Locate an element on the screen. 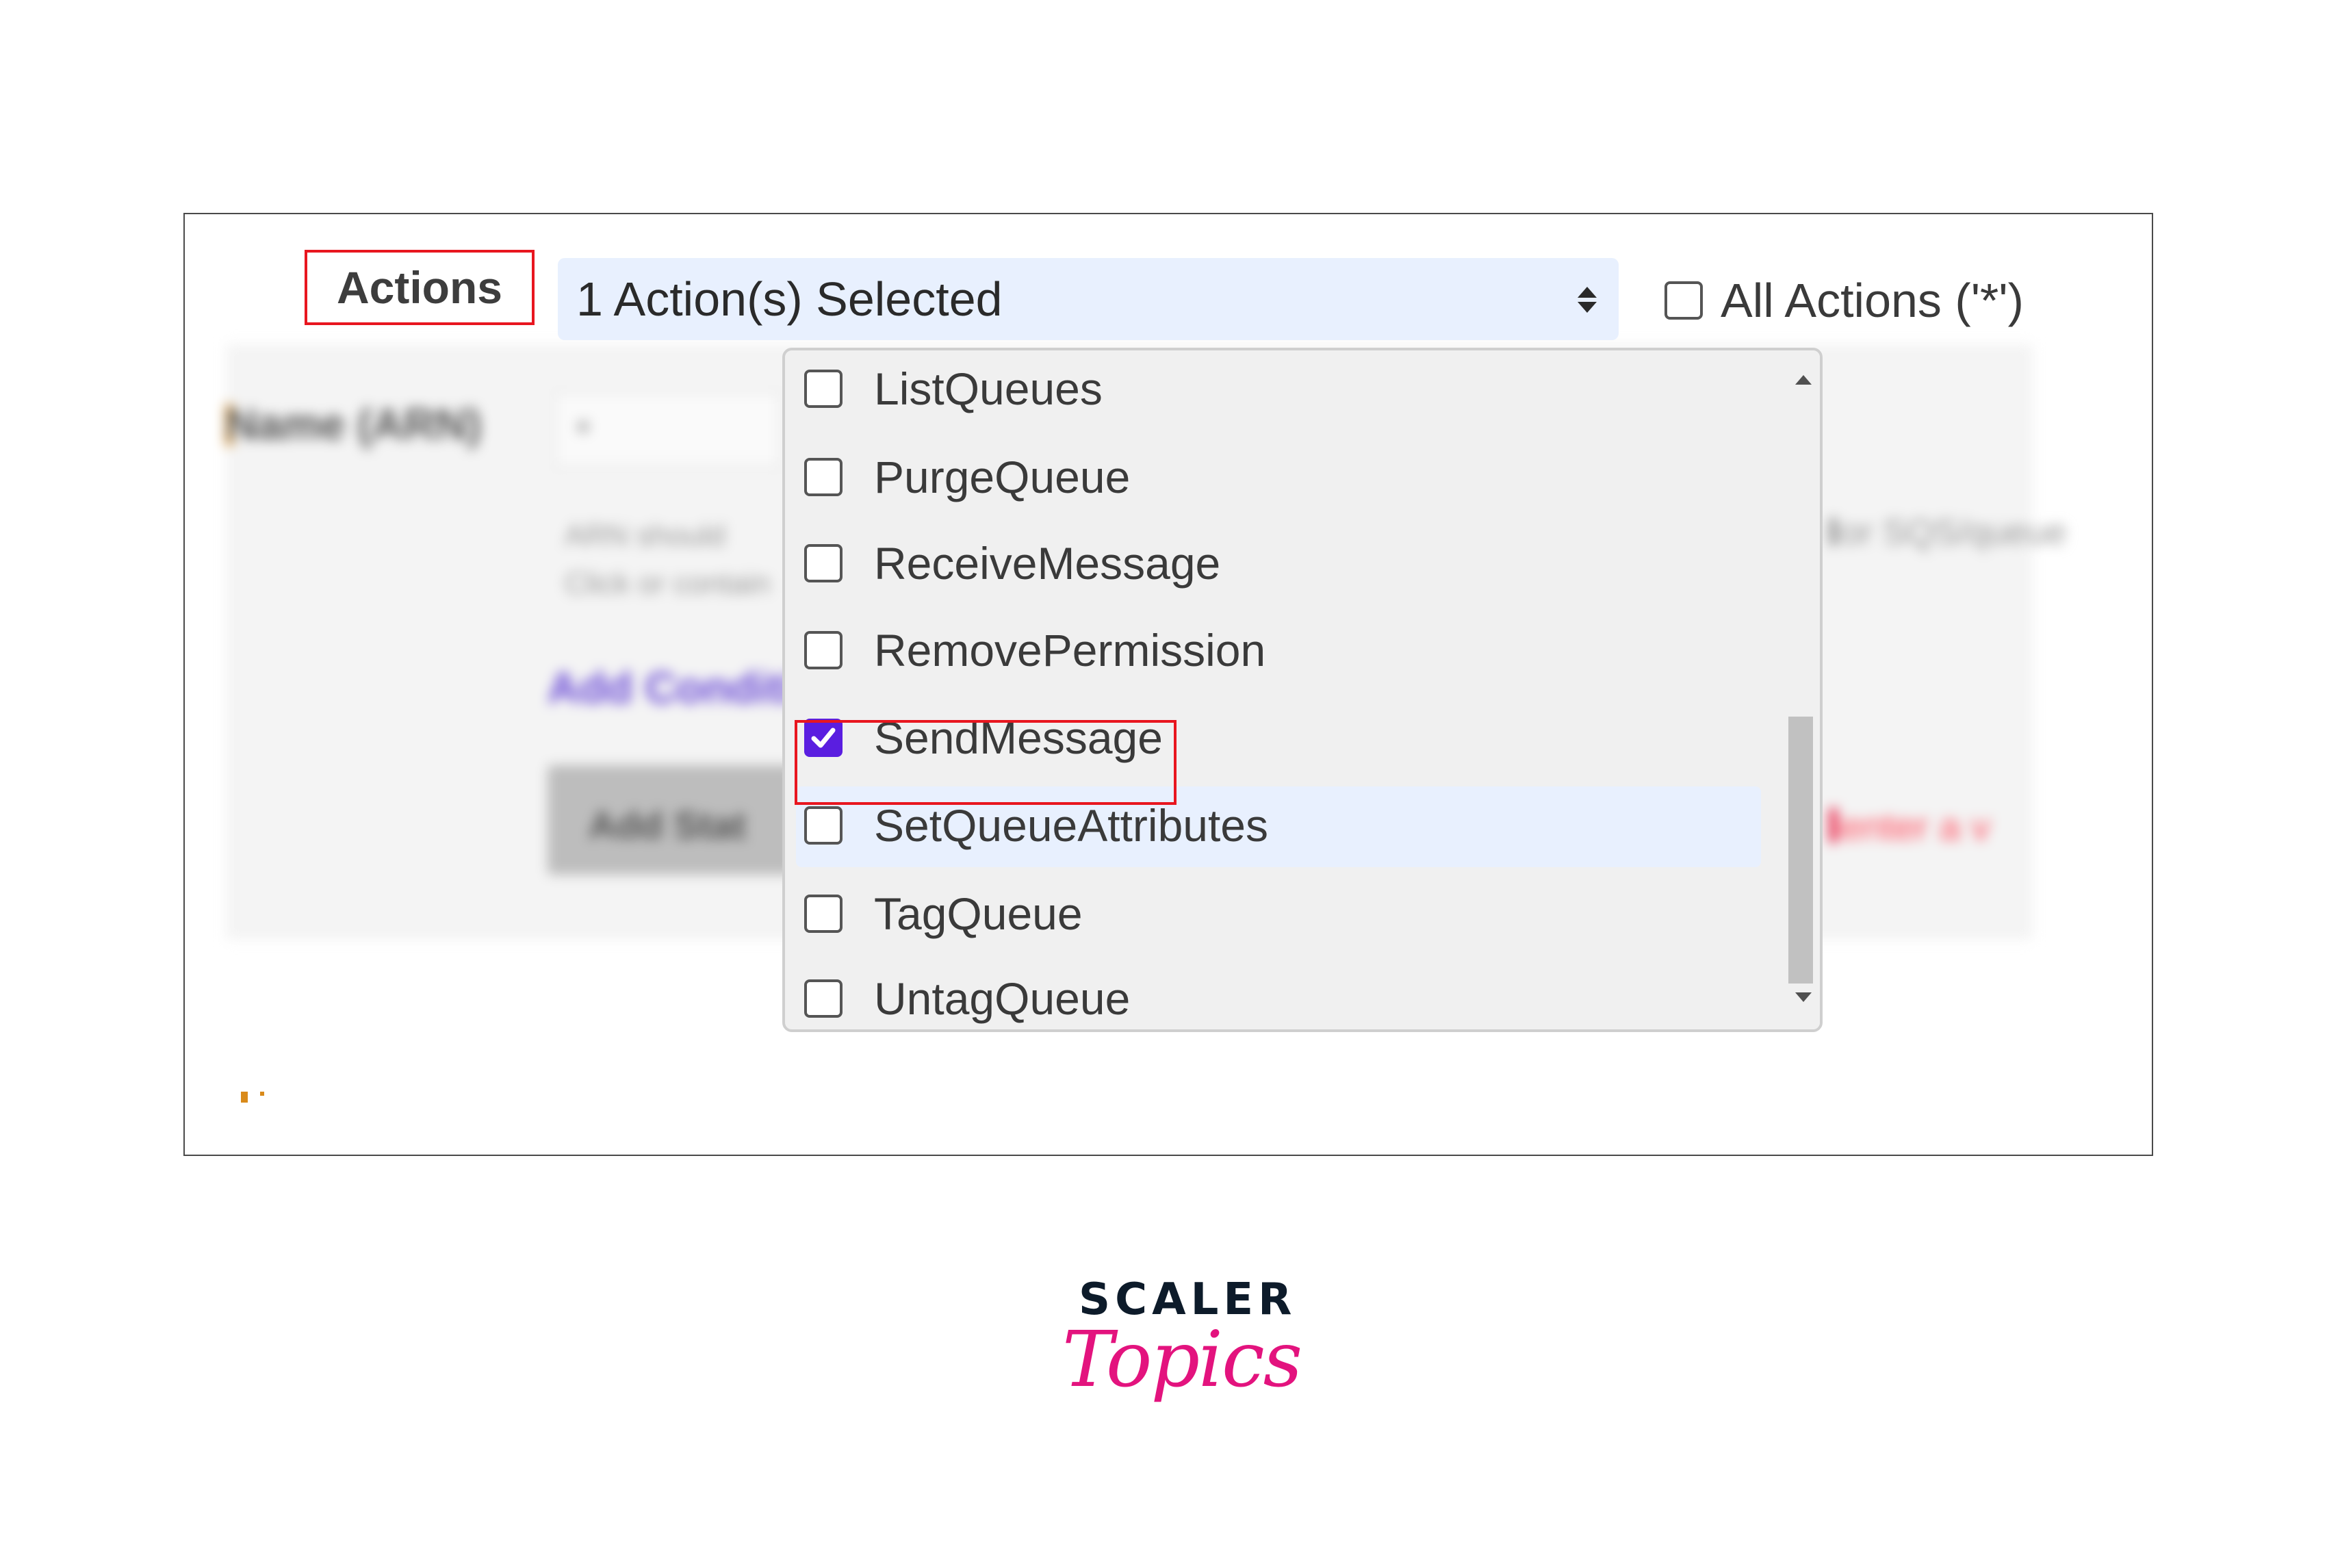 This screenshot has width=2327, height=1568. option-label: TagQueue is located at coordinates (978, 913).